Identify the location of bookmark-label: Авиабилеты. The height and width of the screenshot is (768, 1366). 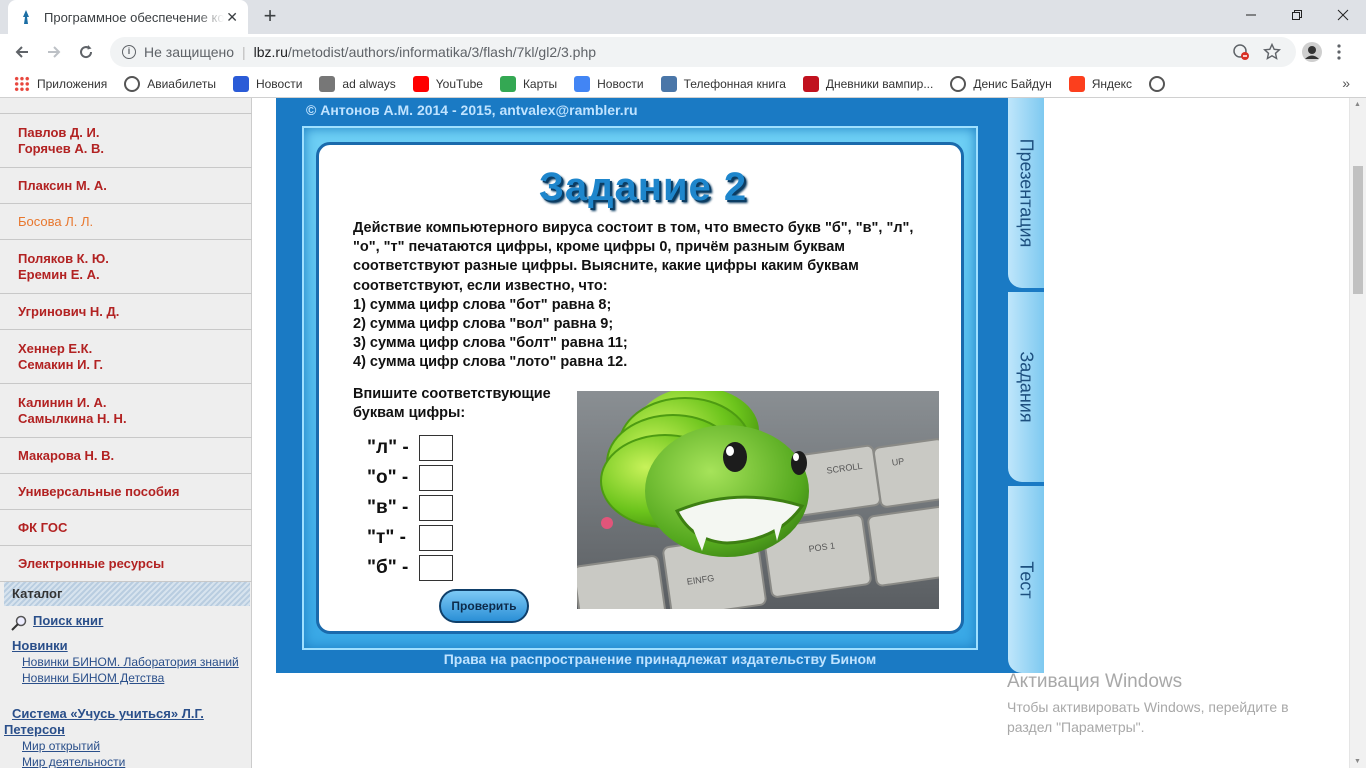
(181, 83).